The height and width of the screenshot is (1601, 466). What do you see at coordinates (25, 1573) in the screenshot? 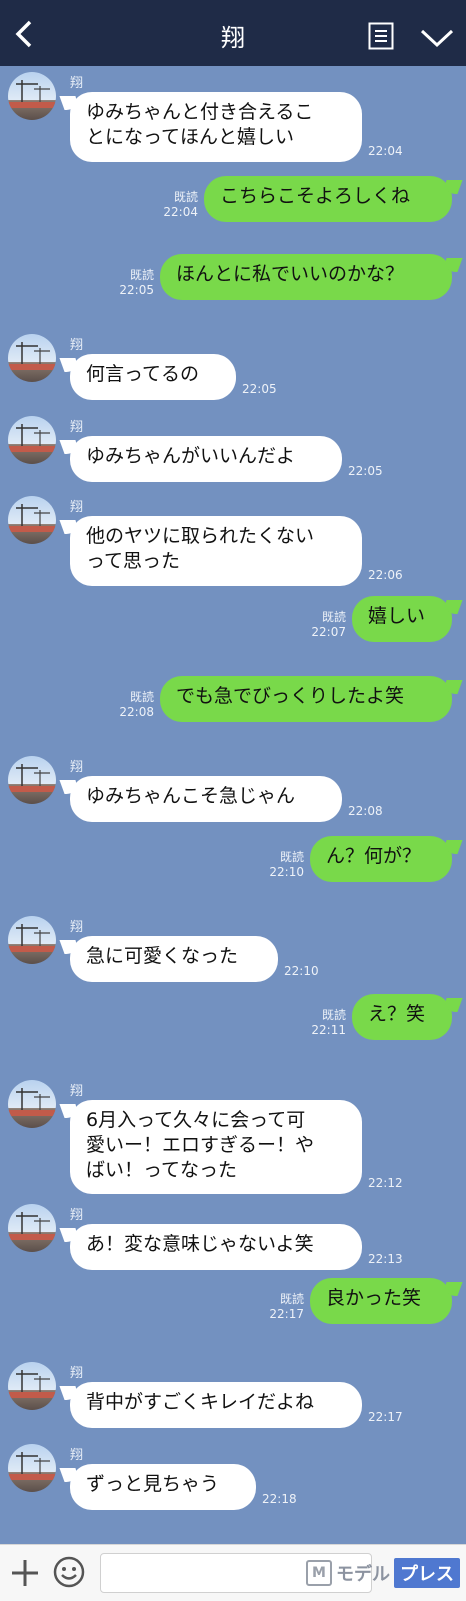
I see `plus-icon` at bounding box center [25, 1573].